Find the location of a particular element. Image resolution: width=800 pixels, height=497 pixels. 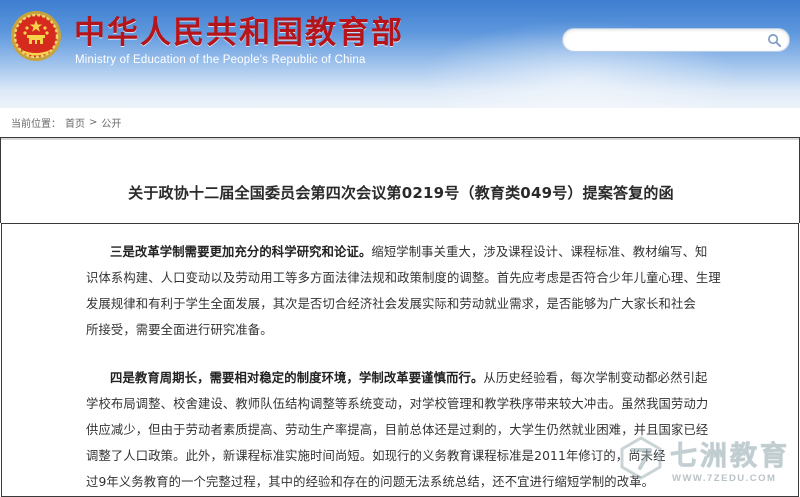

search-box is located at coordinates (676, 40).